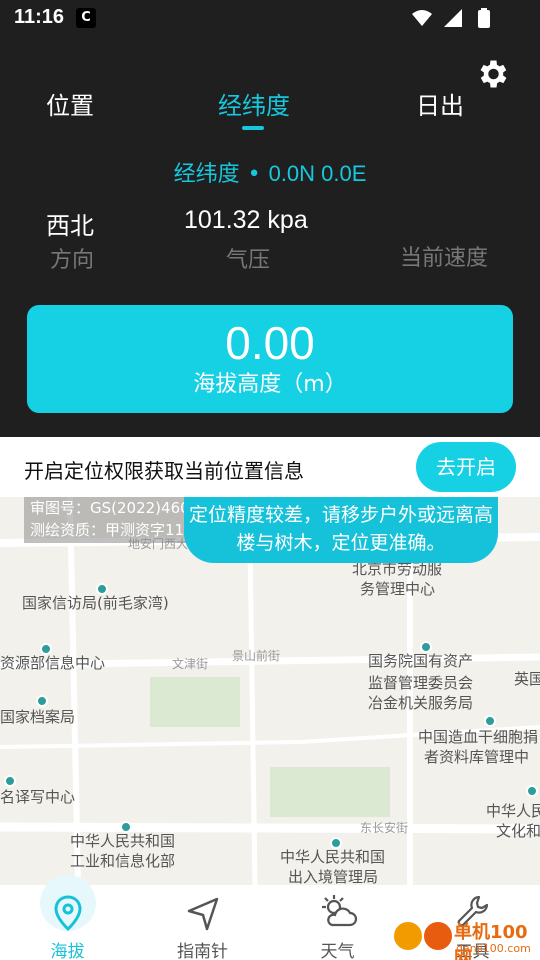 Image resolution: width=540 pixels, height=960 pixels. I want to click on speed-label: 当前速度, so click(444, 258).